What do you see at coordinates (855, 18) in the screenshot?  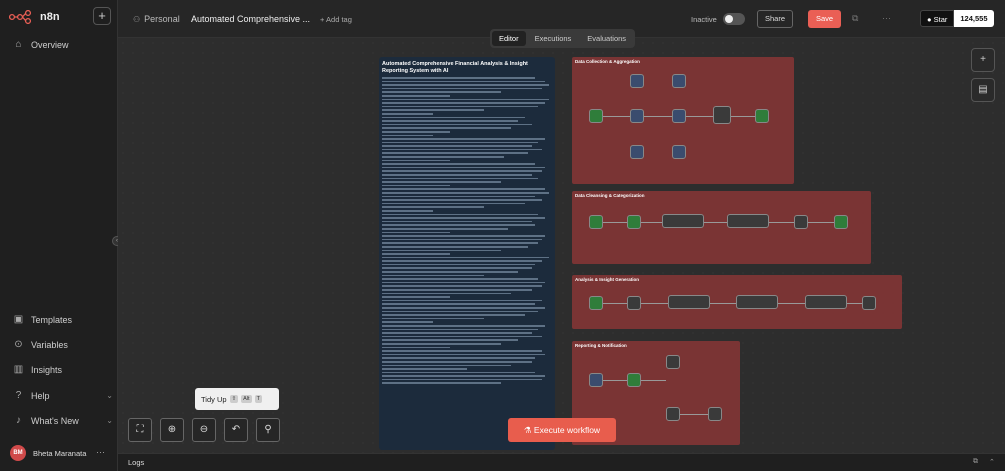 I see `history-icon: ⧉` at bounding box center [855, 18].